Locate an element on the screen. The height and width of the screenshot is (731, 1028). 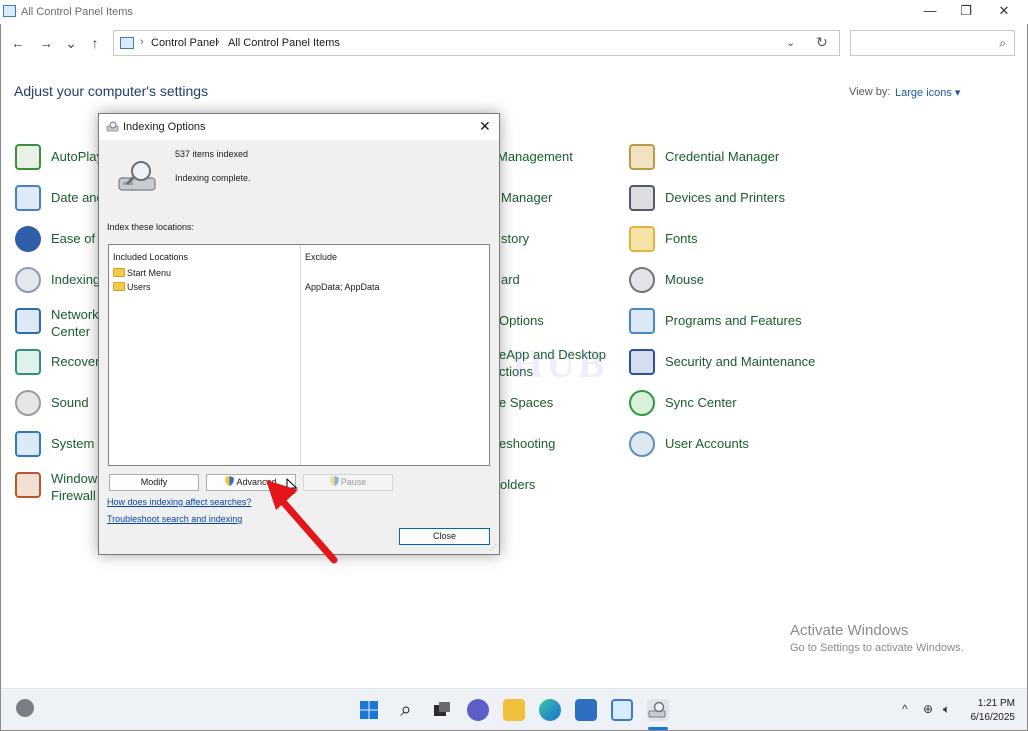
cp-item-manager: Manager is located at coordinates (561, 198).